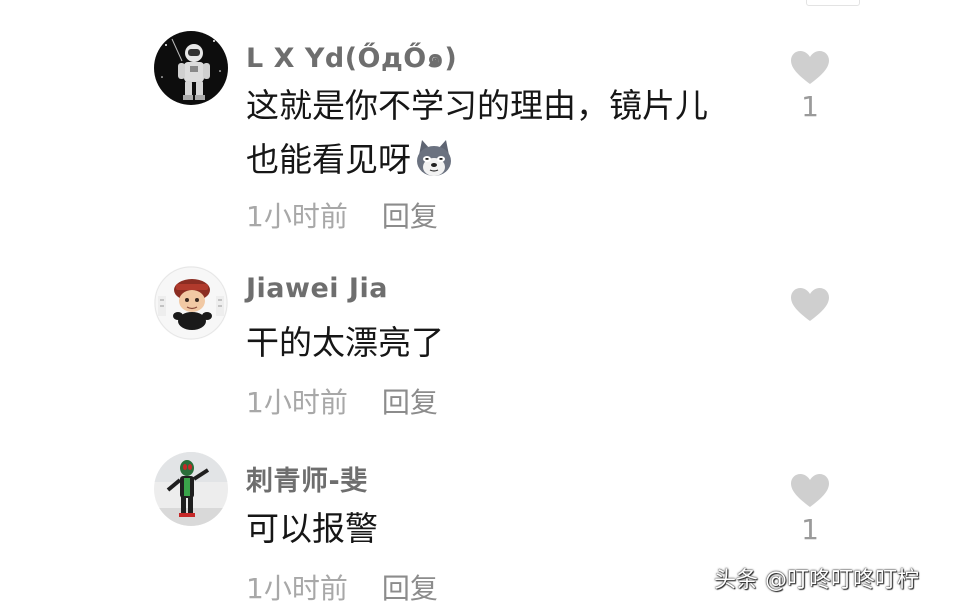  I want to click on comment-username: Jiawei Jia, so click(317, 288).